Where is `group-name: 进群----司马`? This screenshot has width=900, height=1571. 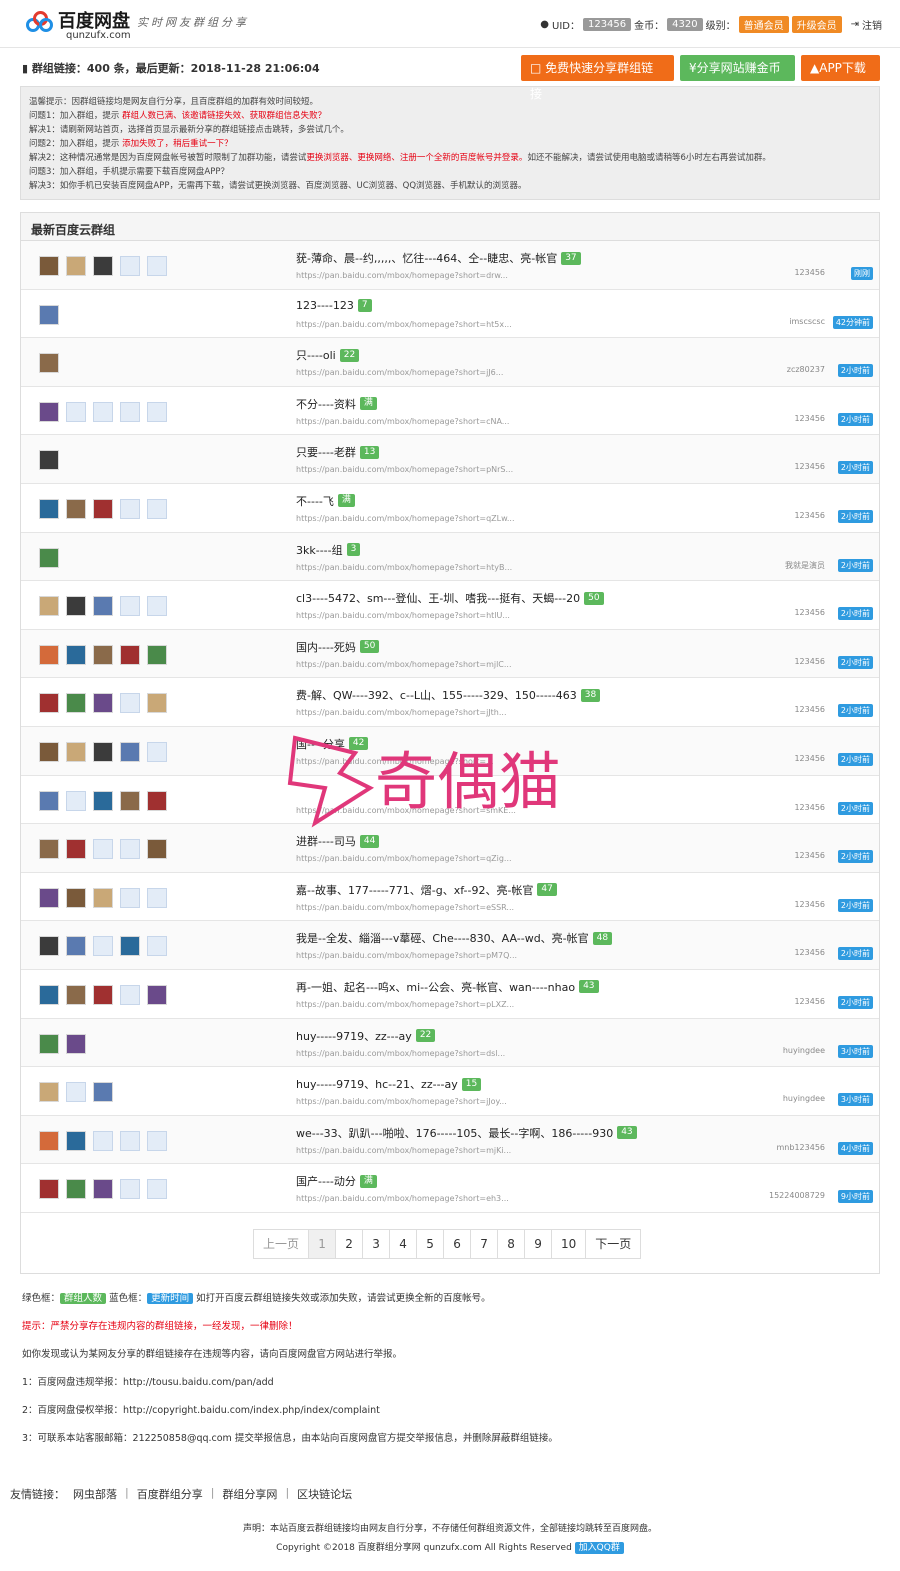 group-name: 进群----司马 is located at coordinates (326, 841).